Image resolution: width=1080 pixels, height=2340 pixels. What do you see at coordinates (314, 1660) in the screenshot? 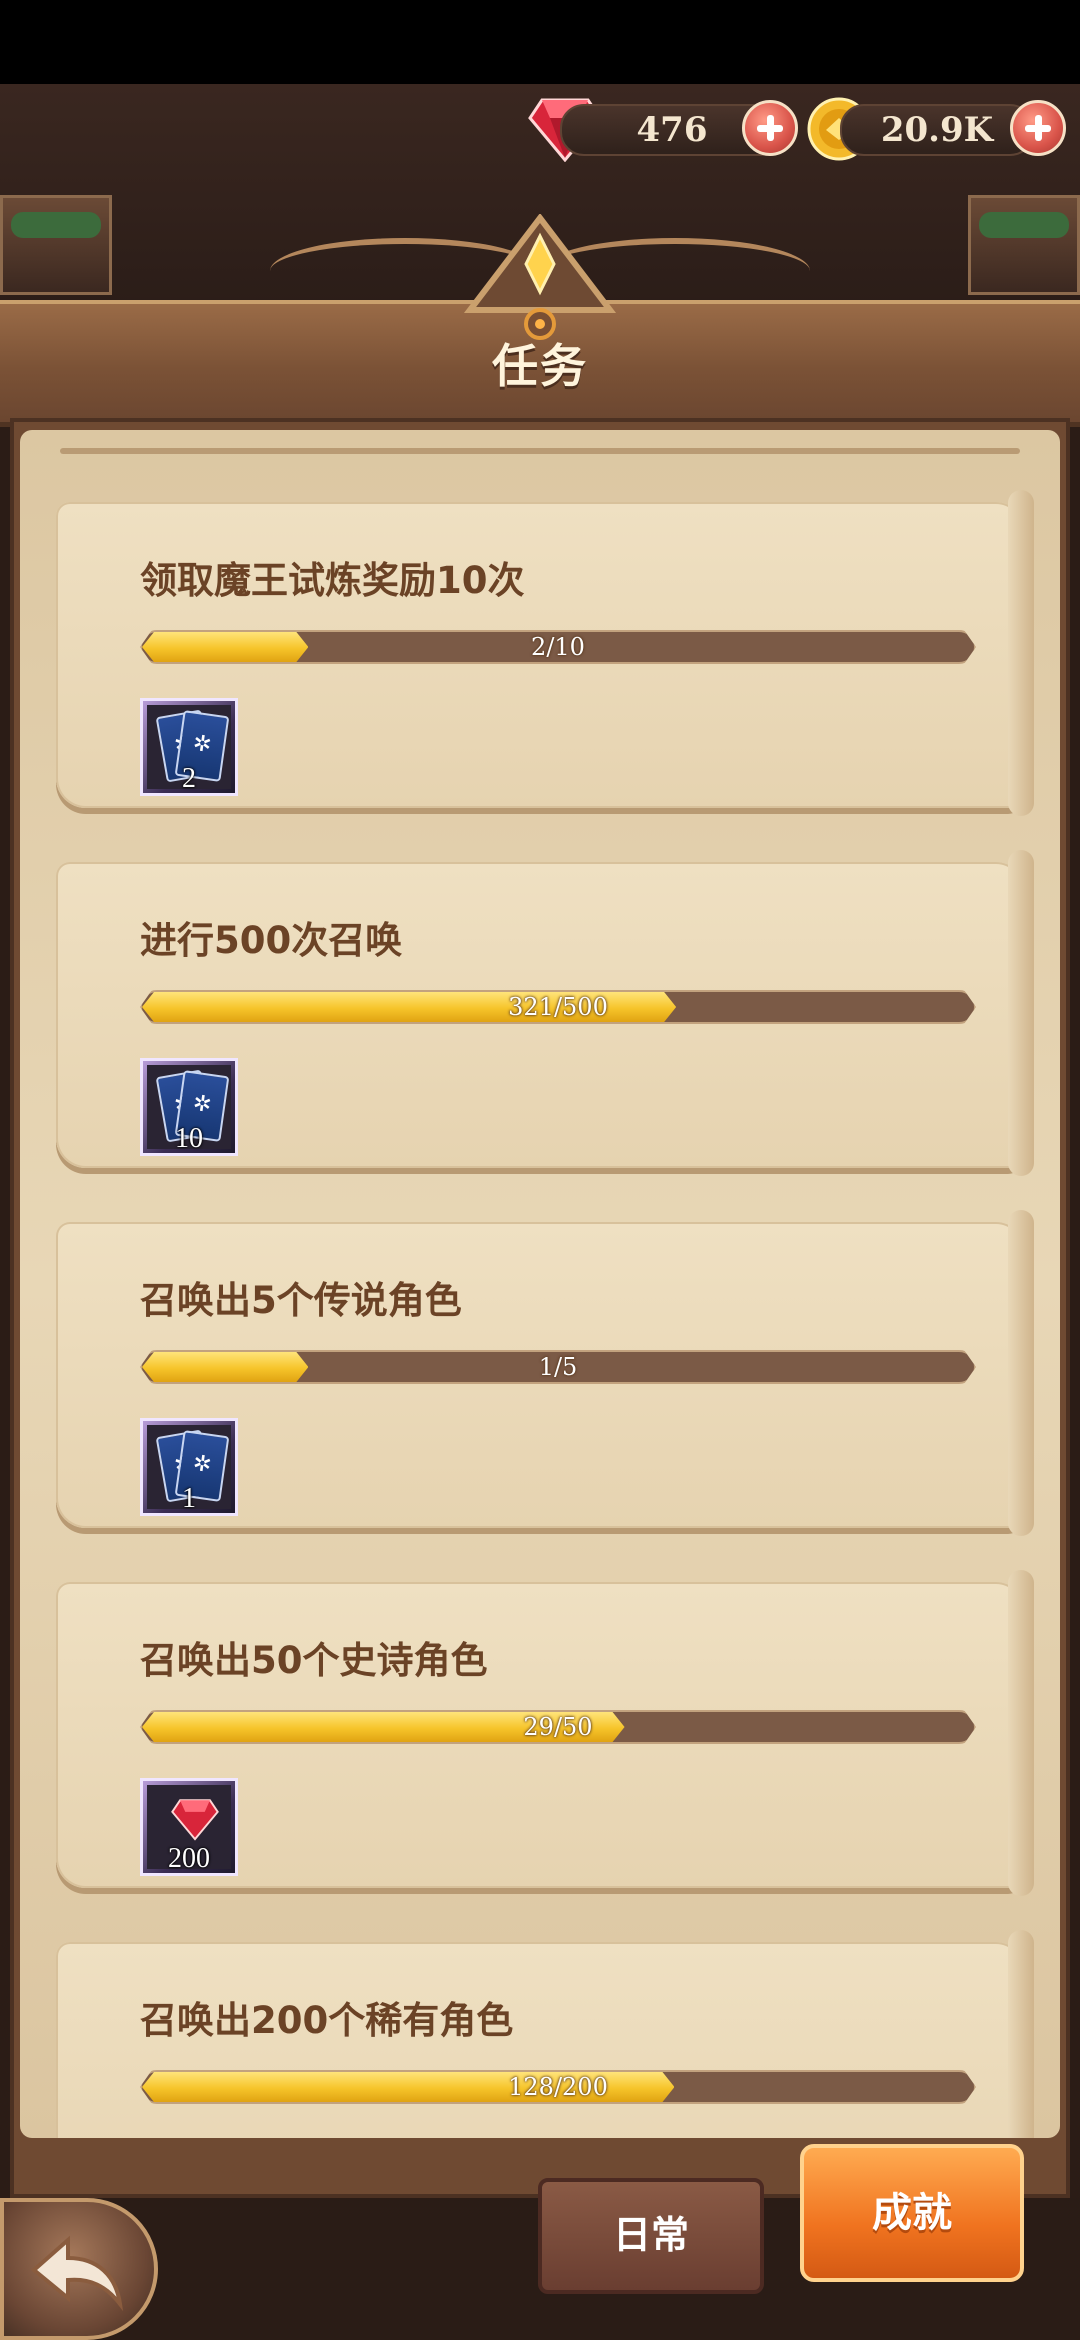
I see `quest-title: 召唤出50个史诗角色` at bounding box center [314, 1660].